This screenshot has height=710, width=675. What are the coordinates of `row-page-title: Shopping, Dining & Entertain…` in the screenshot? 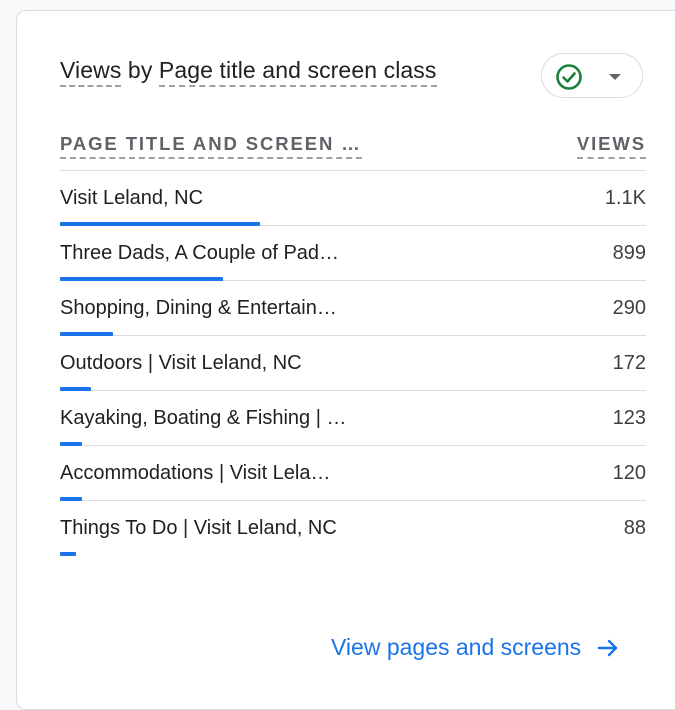 It's located at (198, 308).